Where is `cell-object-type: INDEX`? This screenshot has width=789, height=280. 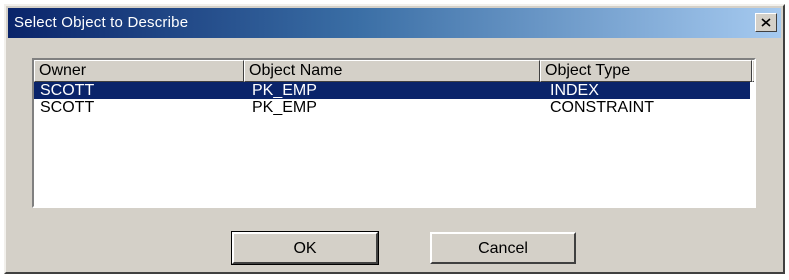
cell-object-type: INDEX is located at coordinates (574, 90).